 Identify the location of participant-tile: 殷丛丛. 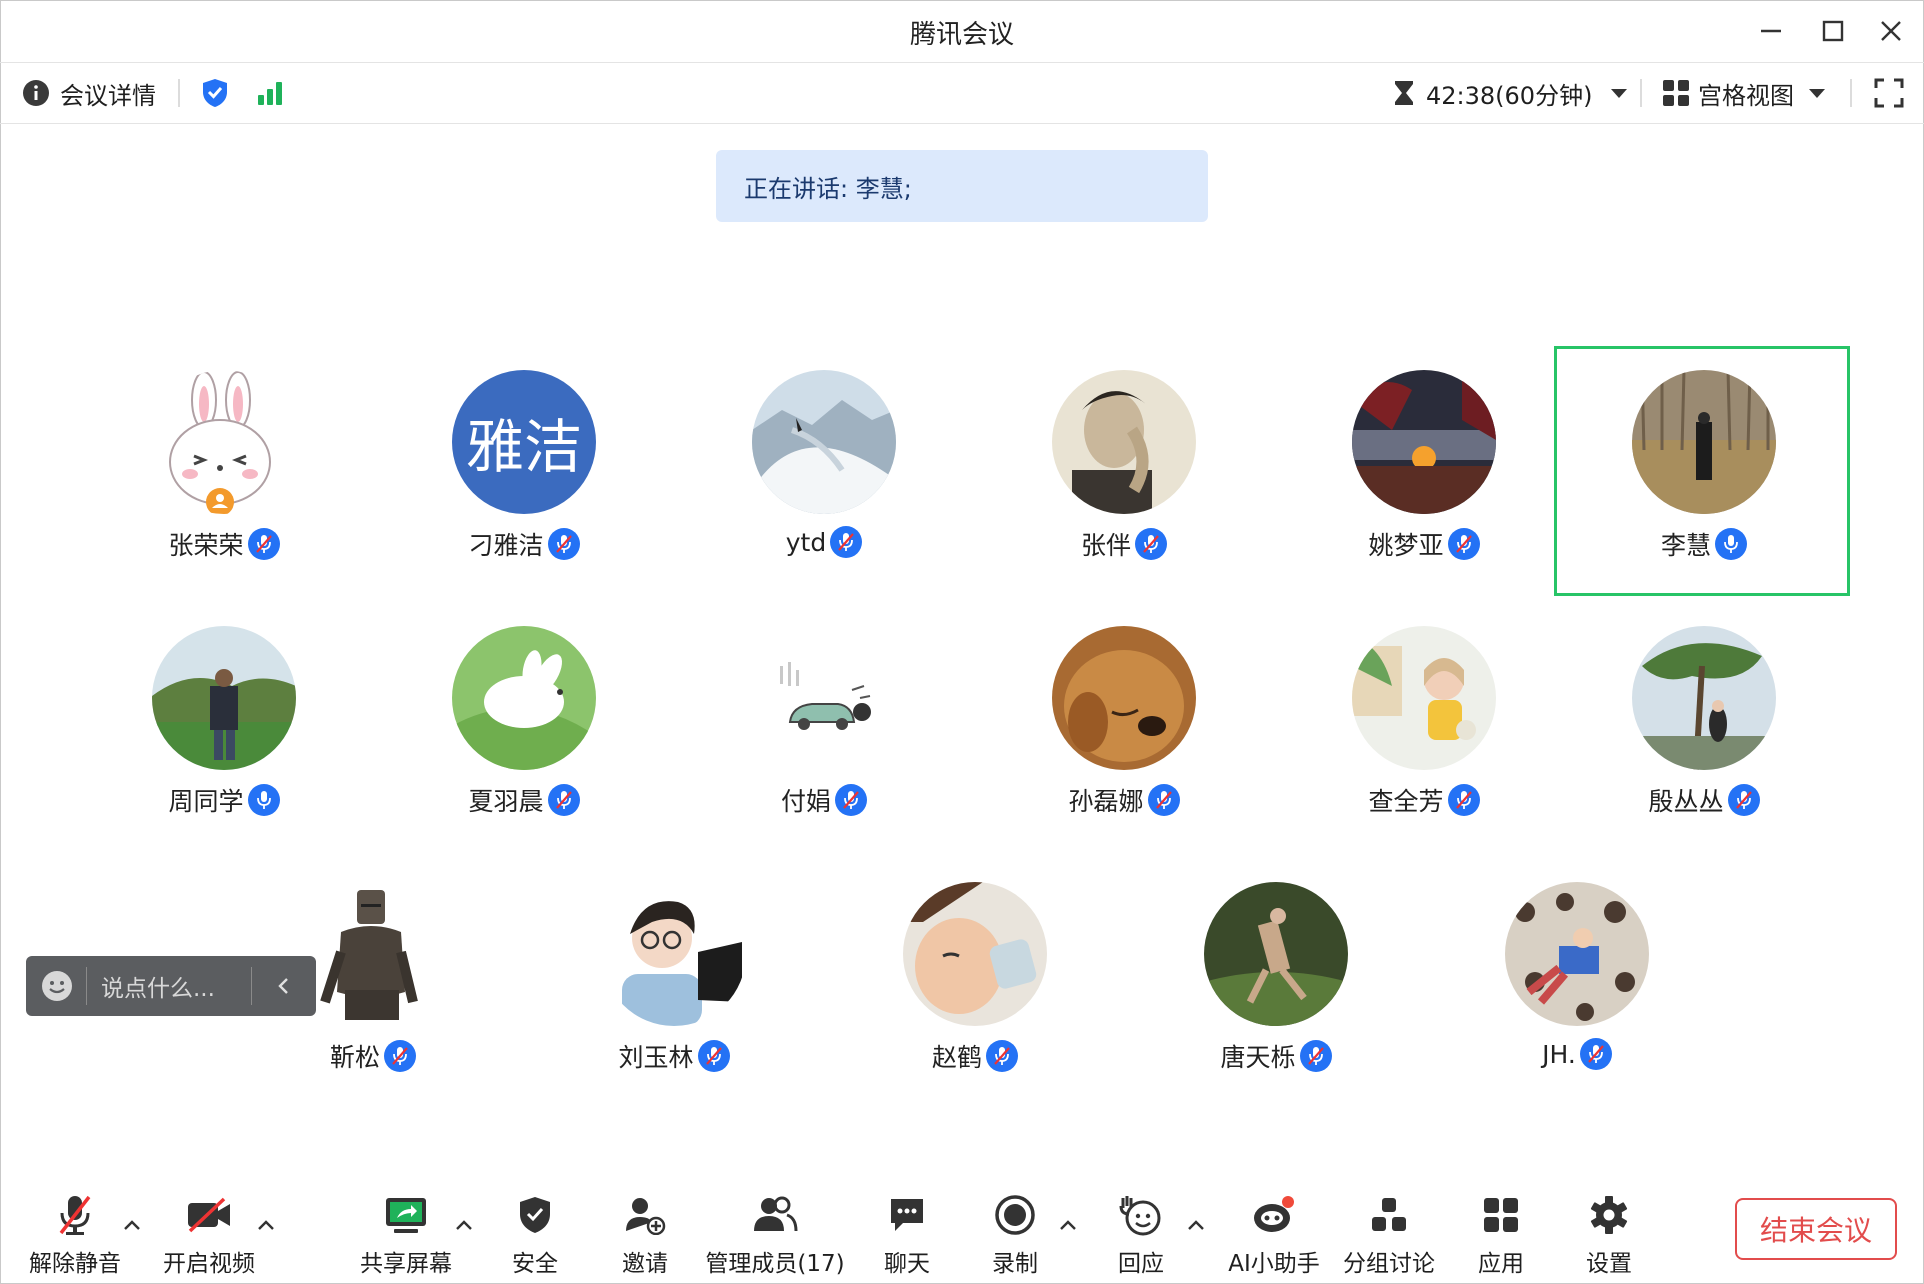
(1704, 726).